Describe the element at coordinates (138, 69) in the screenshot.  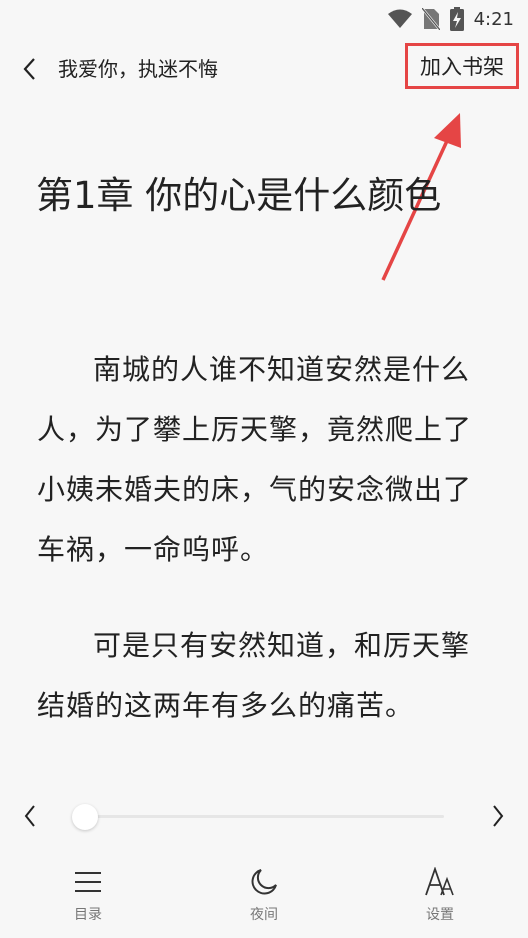
I see `book-title: 我爱你，执迷不悔` at that location.